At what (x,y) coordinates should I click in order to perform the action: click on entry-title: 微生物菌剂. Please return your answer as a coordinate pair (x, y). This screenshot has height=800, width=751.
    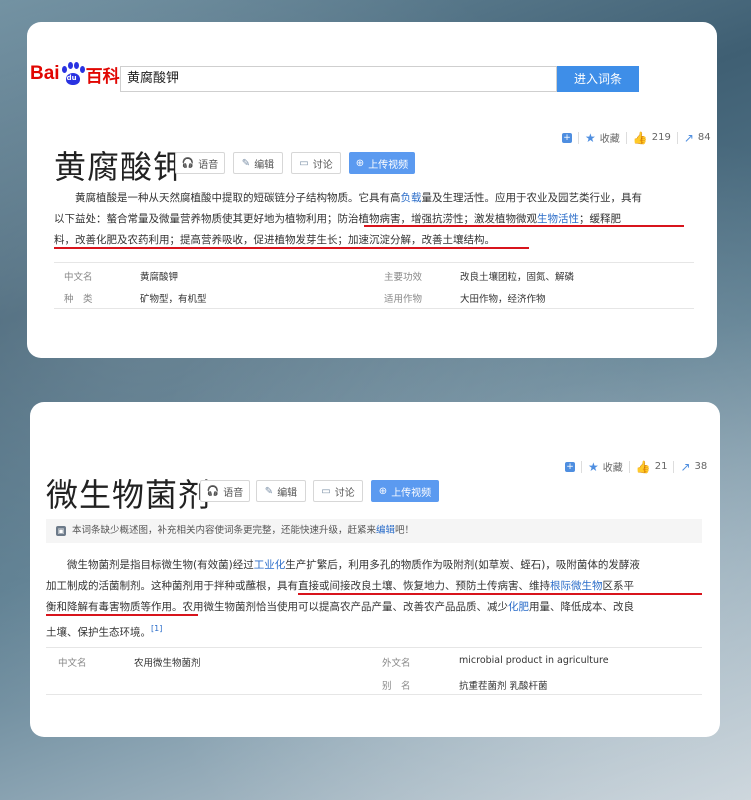
    Looking at the image, I should click on (129, 495).